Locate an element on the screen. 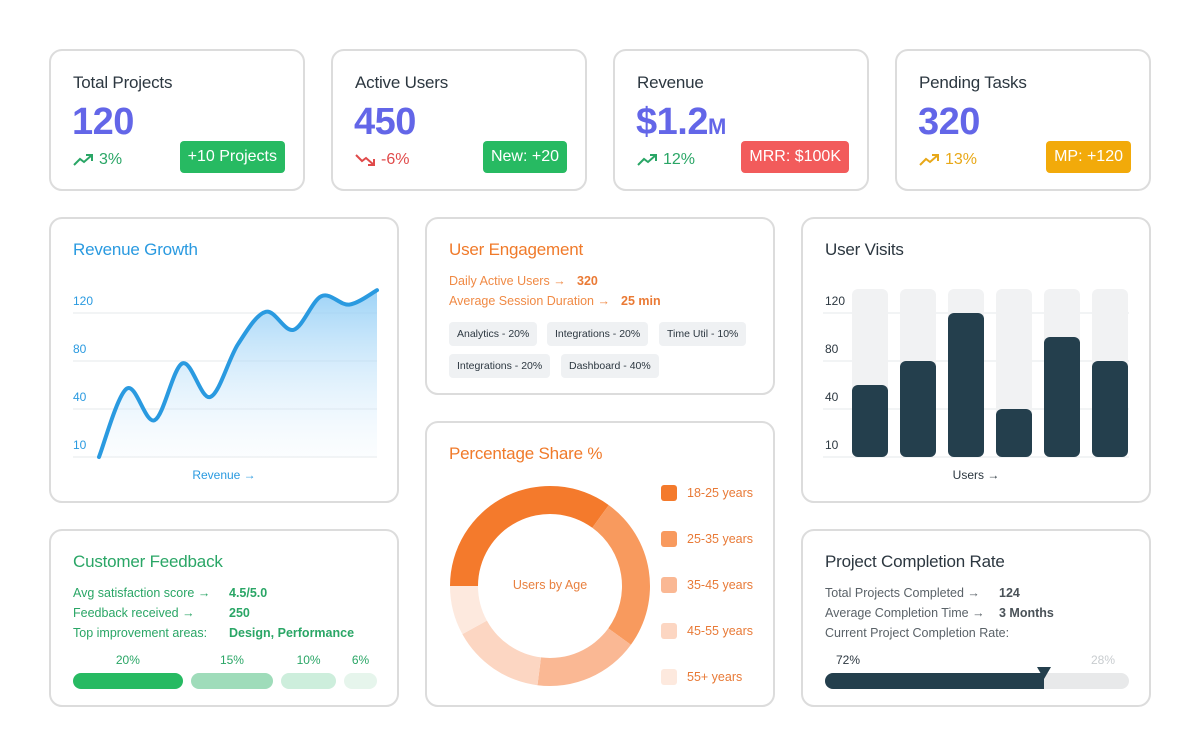  info-label: Total Projects Completed → is located at coordinates (902, 593).